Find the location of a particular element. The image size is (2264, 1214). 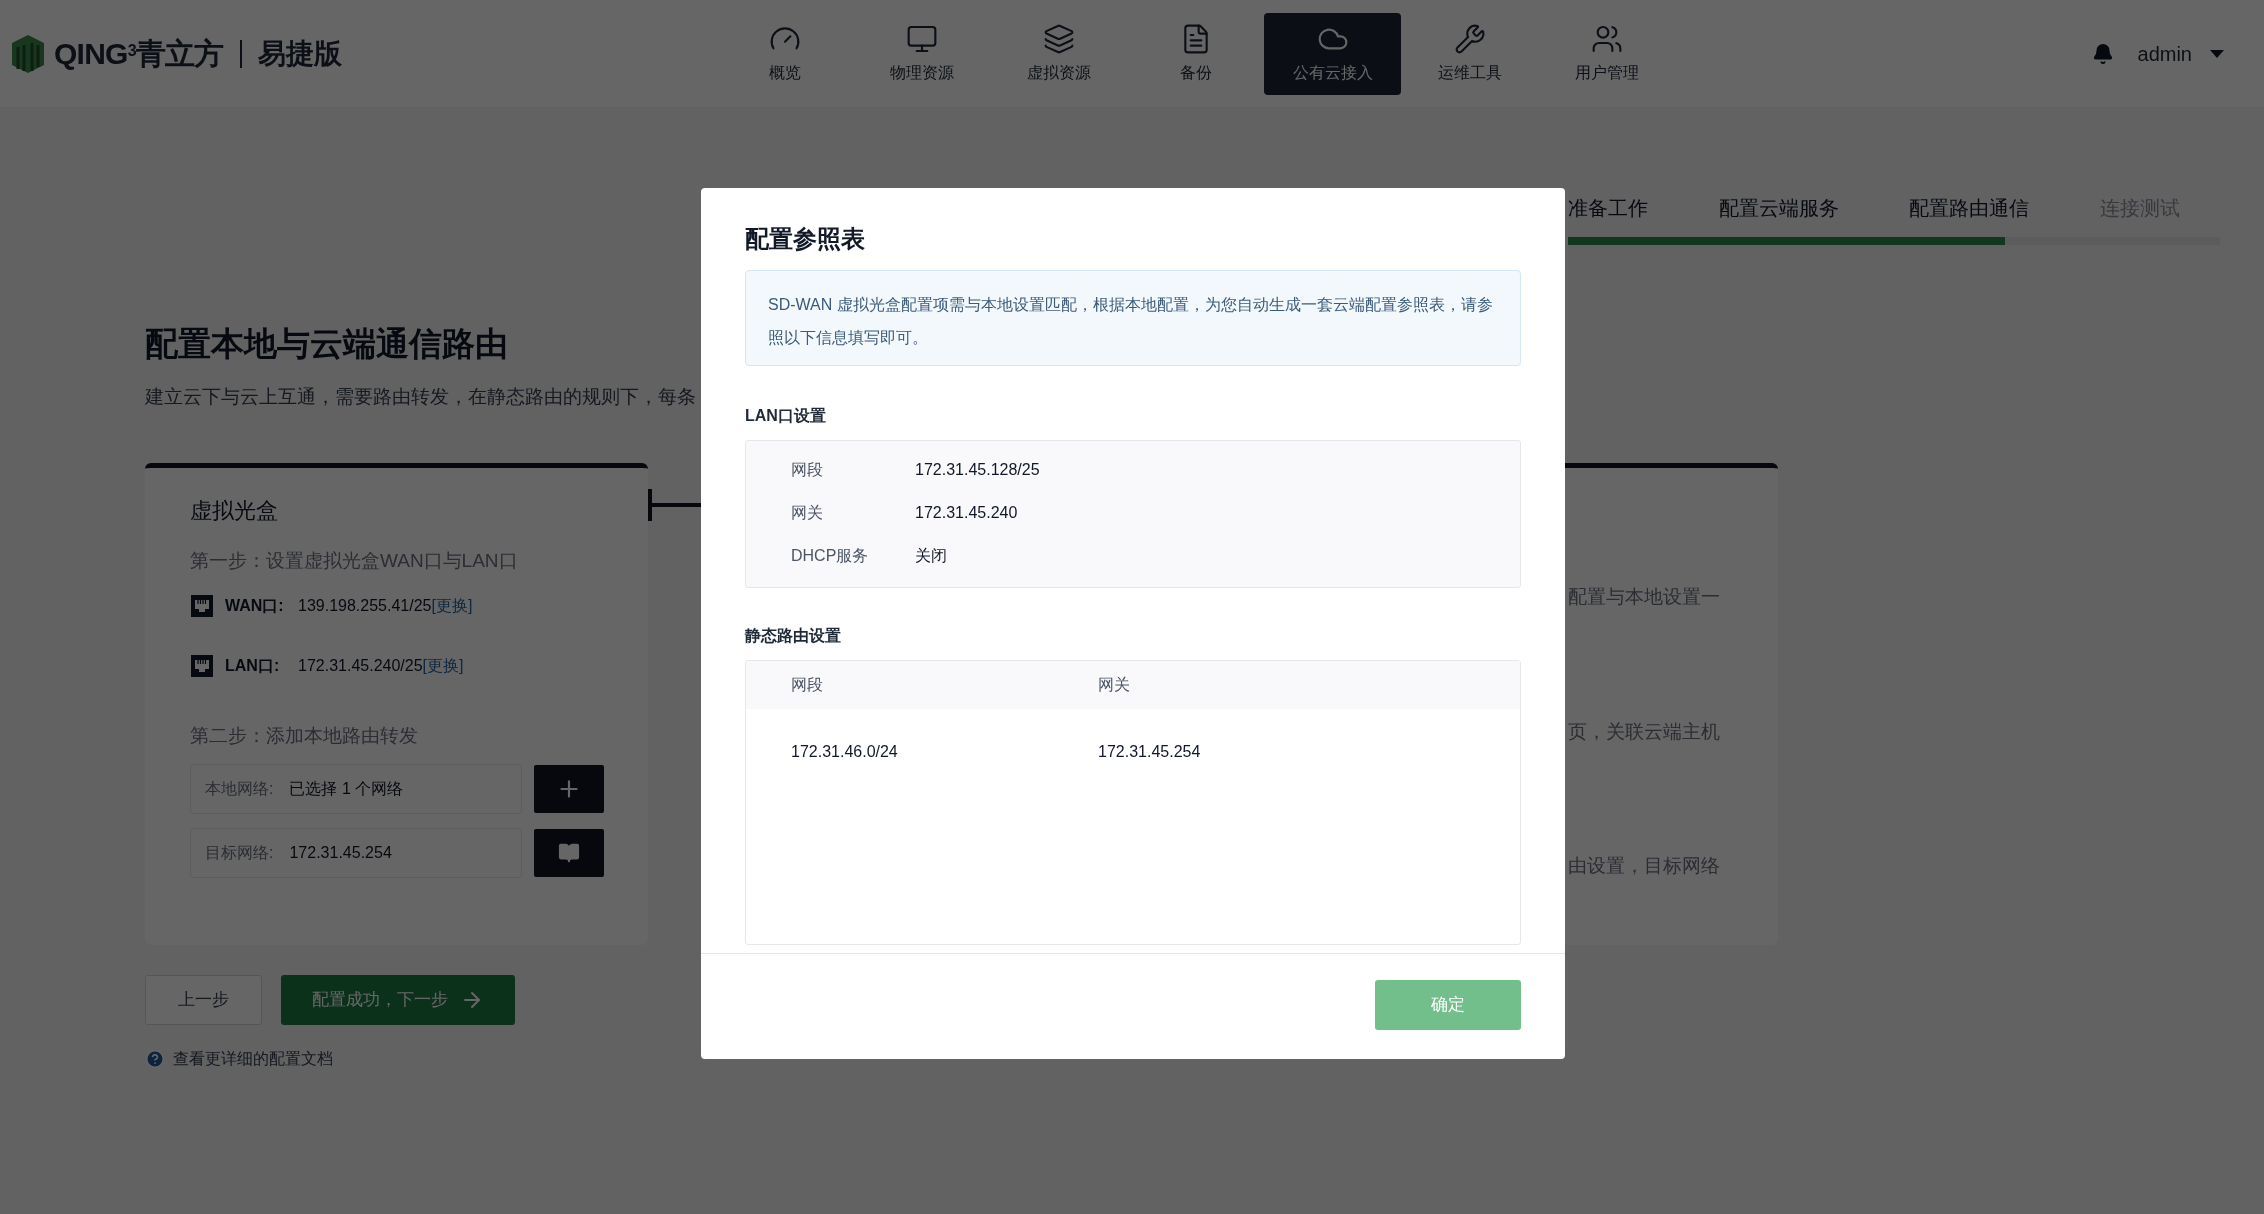

card-text: 配置与本地设置一 is located at coordinates (1644, 597).